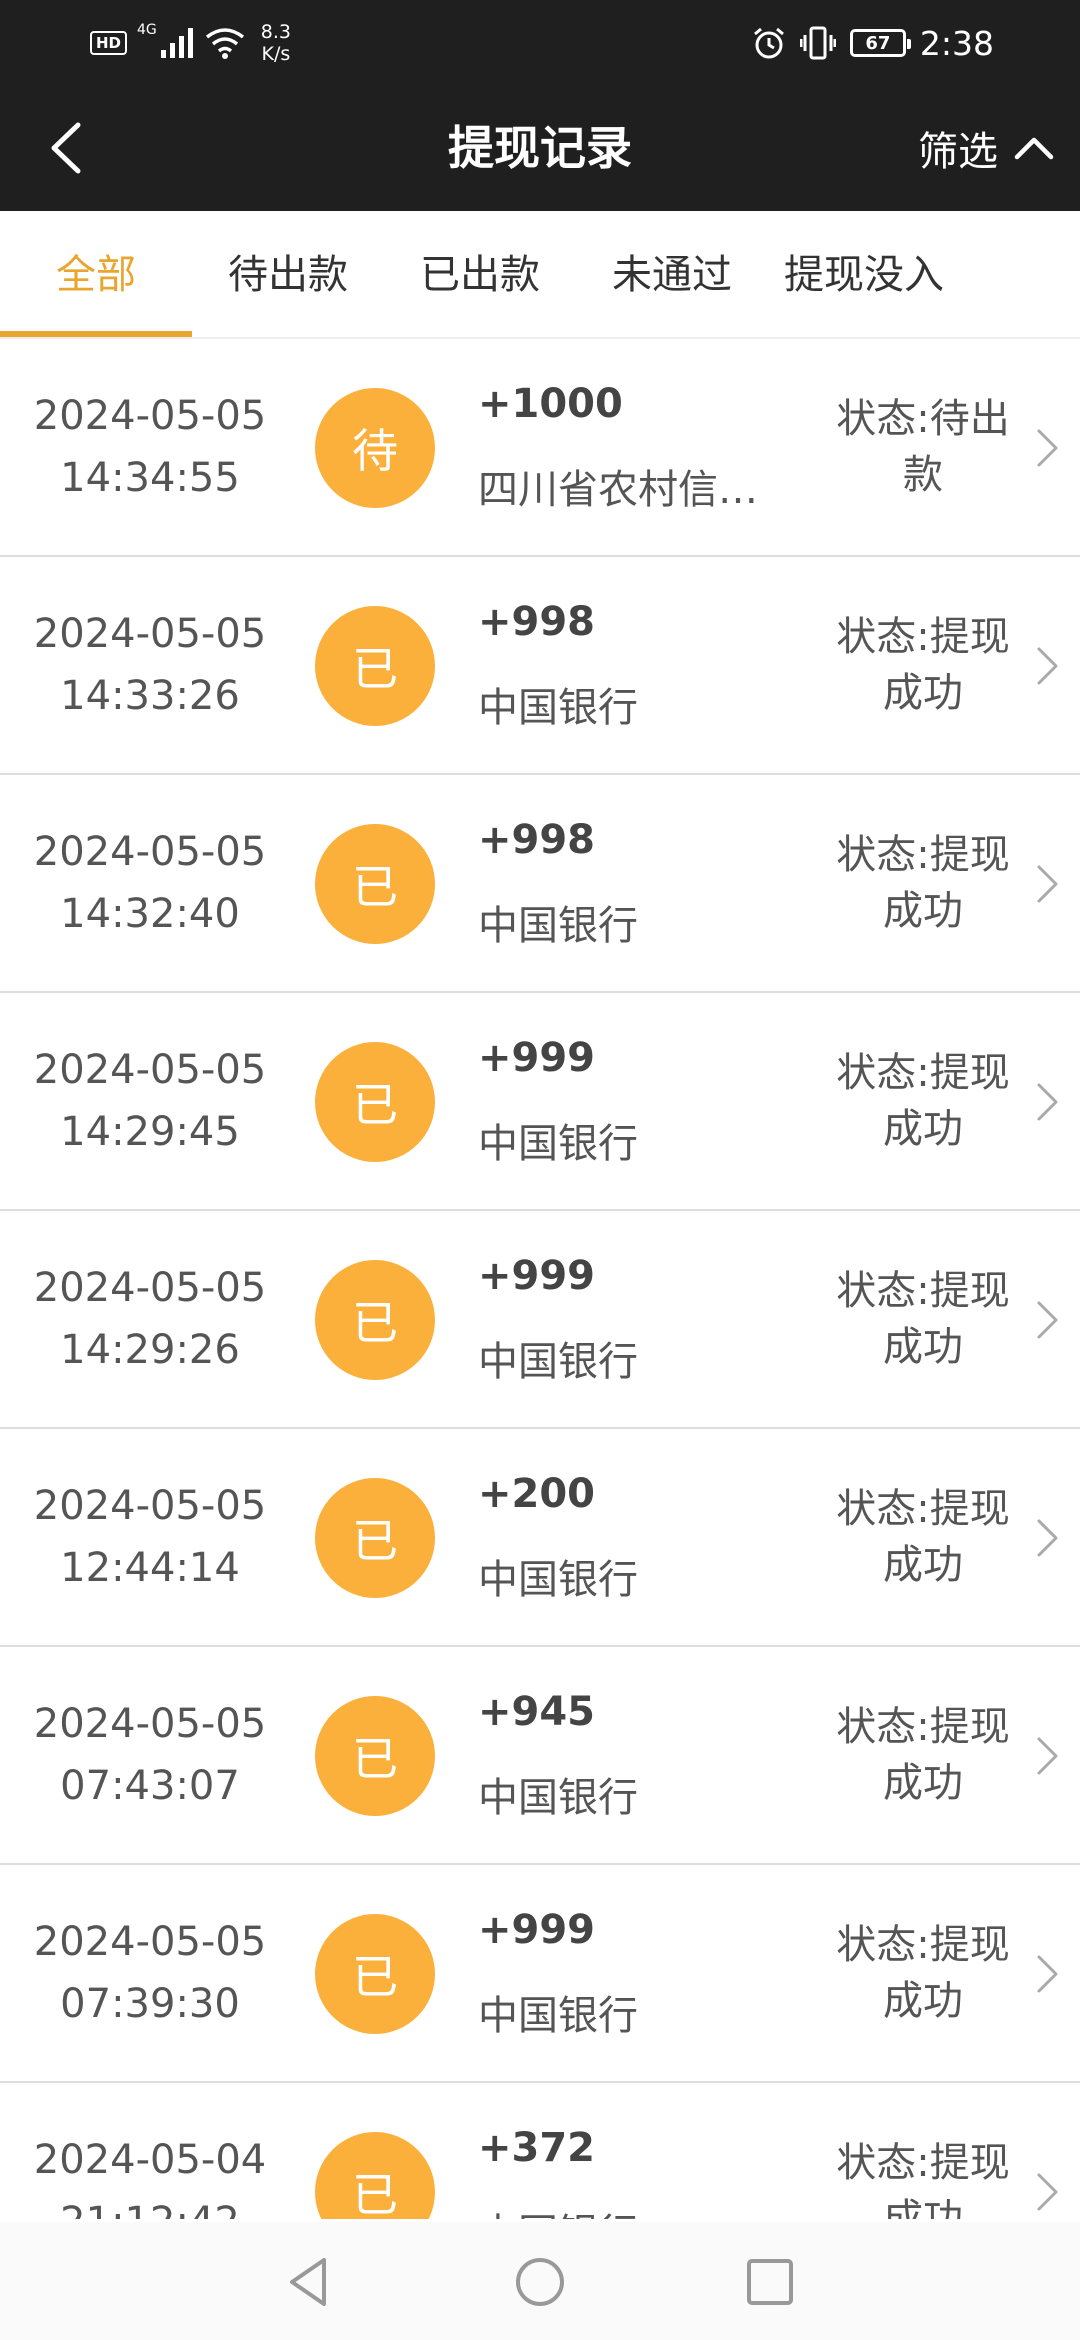 Image resolution: width=1080 pixels, height=2340 pixels. I want to click on record-datetime: 2024-05-05 14:29:26, so click(150, 1319).